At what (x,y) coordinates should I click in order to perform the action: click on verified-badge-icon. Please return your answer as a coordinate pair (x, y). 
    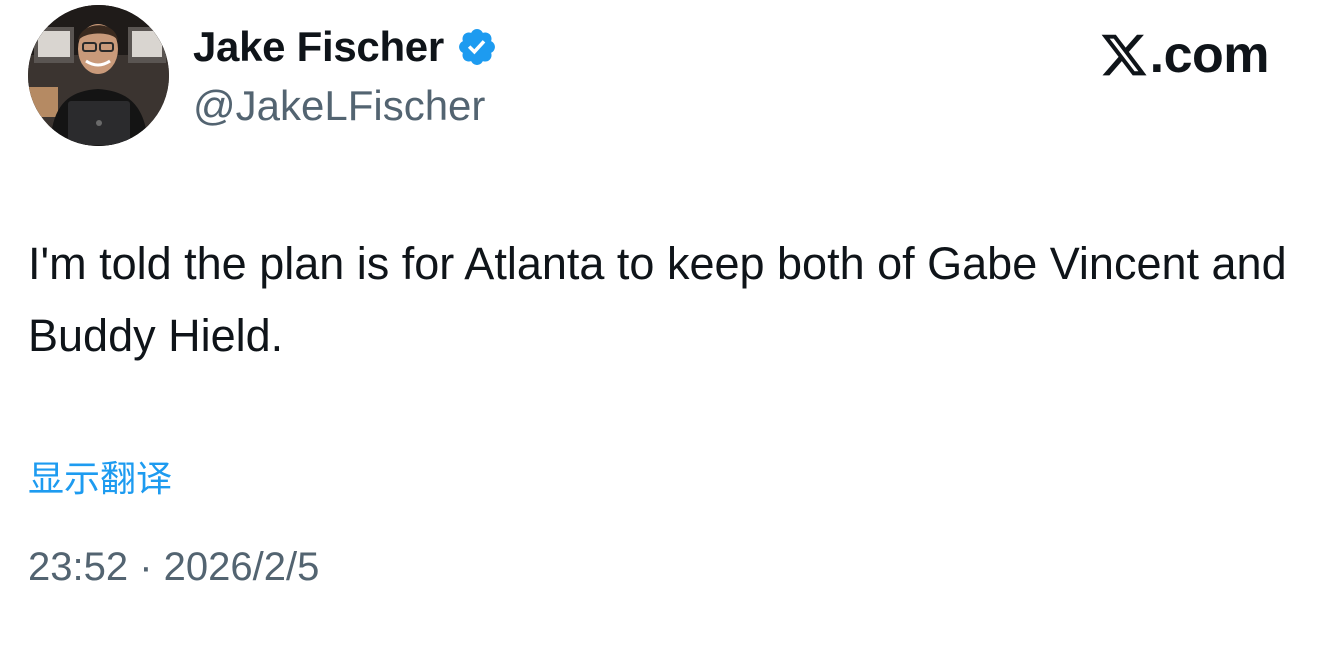
    Looking at the image, I should click on (477, 47).